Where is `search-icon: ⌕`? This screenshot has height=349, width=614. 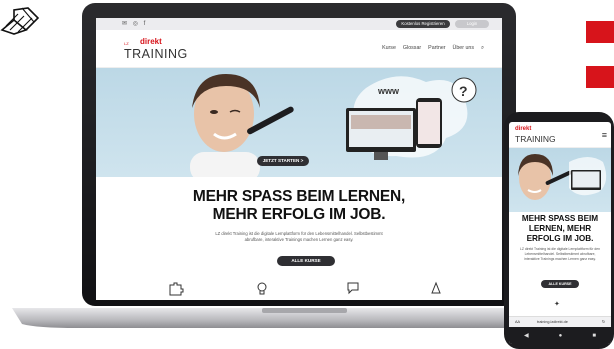 search-icon: ⌕ is located at coordinates (482, 48).